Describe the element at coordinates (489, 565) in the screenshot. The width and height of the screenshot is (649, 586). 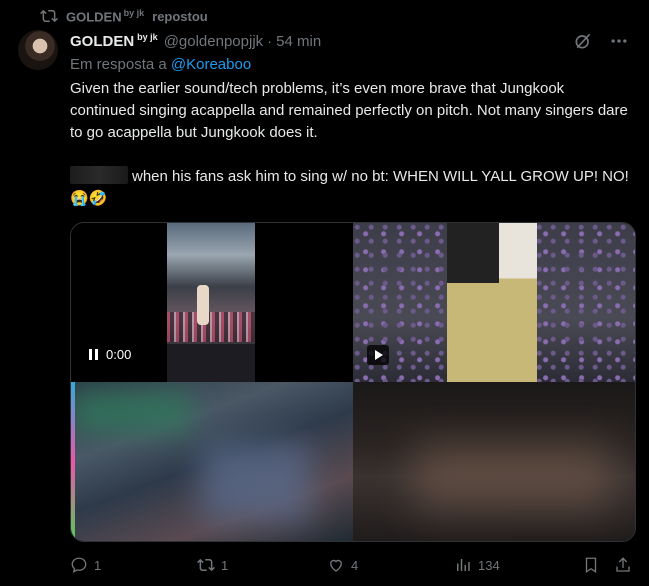
I see `views-count: 134` at that location.